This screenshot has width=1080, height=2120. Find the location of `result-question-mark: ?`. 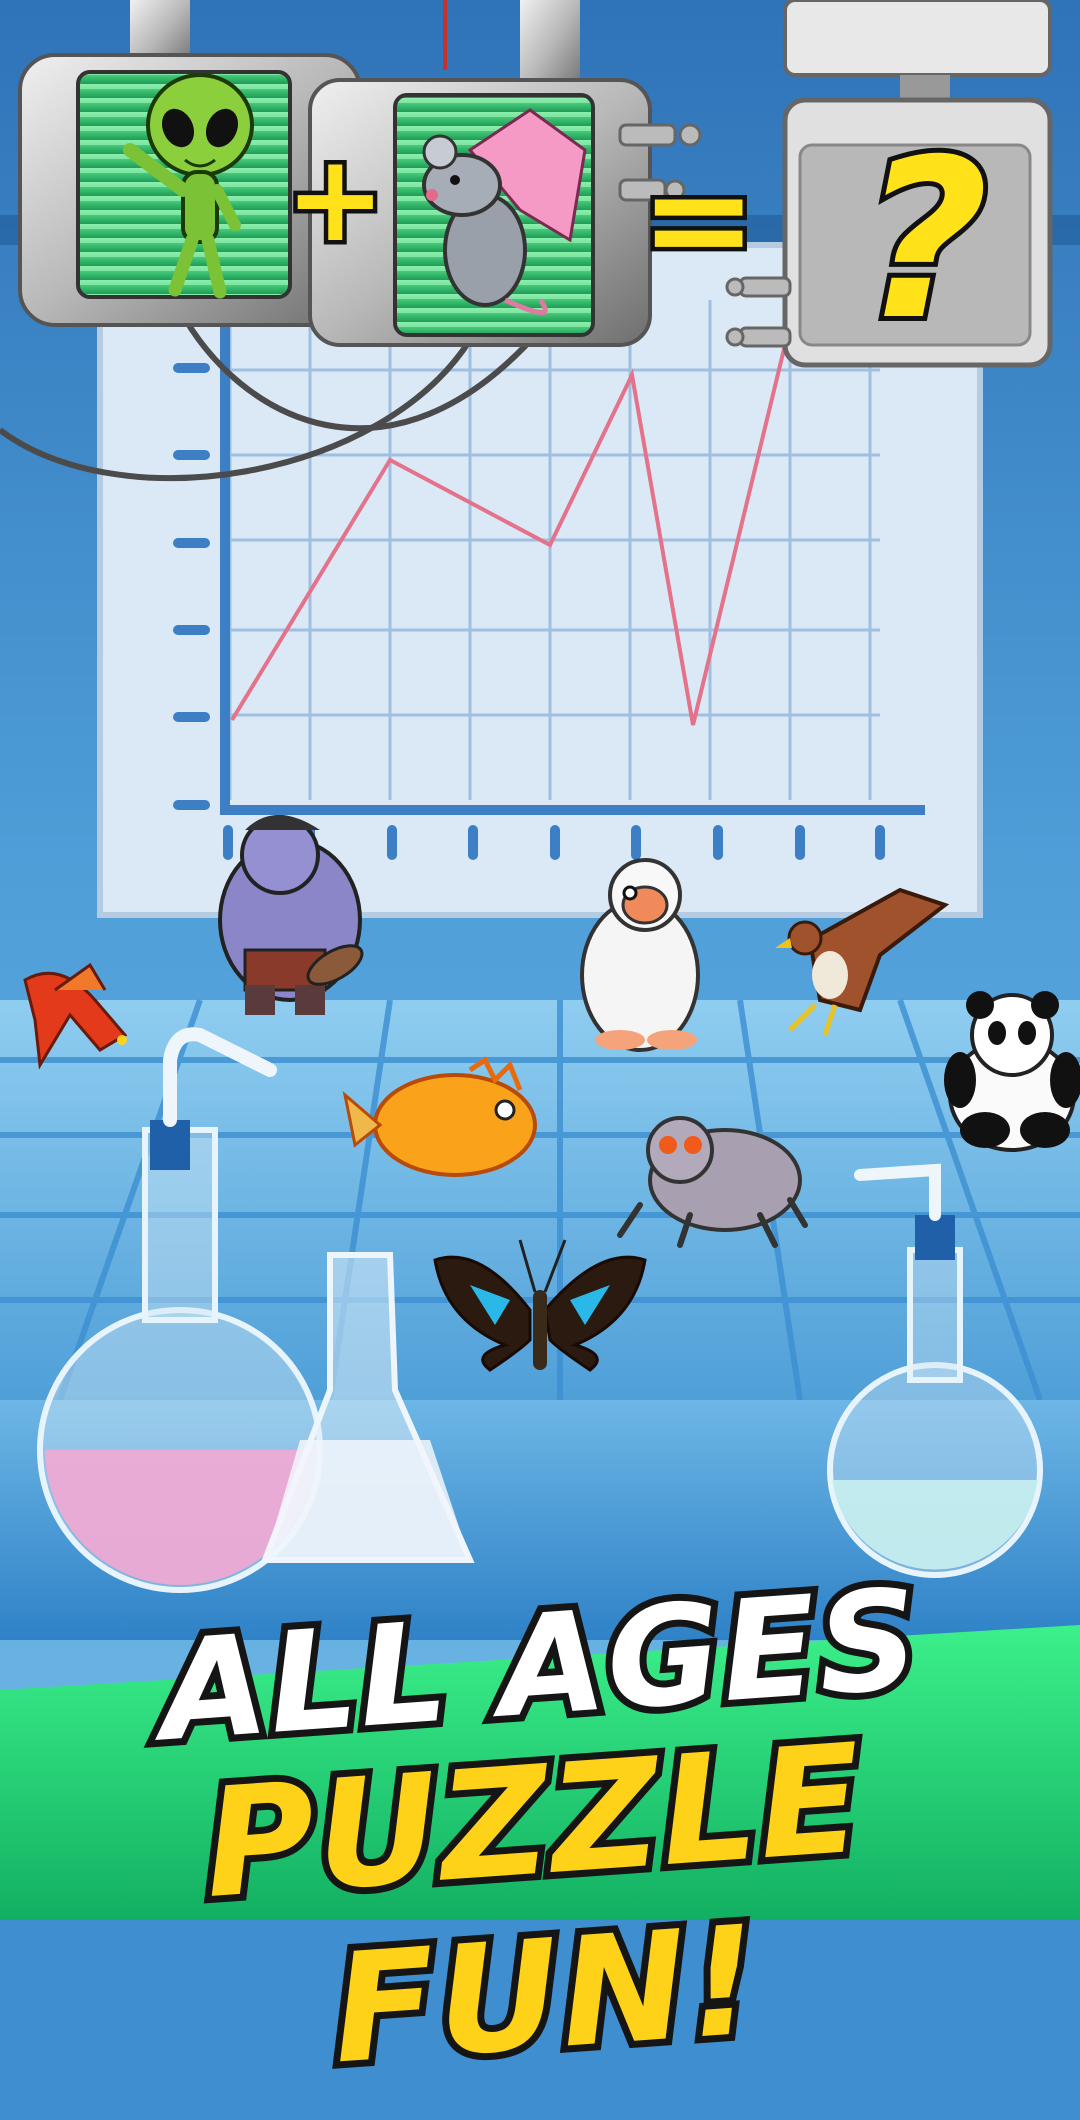

result-question-mark: ? is located at coordinates (925, 240).